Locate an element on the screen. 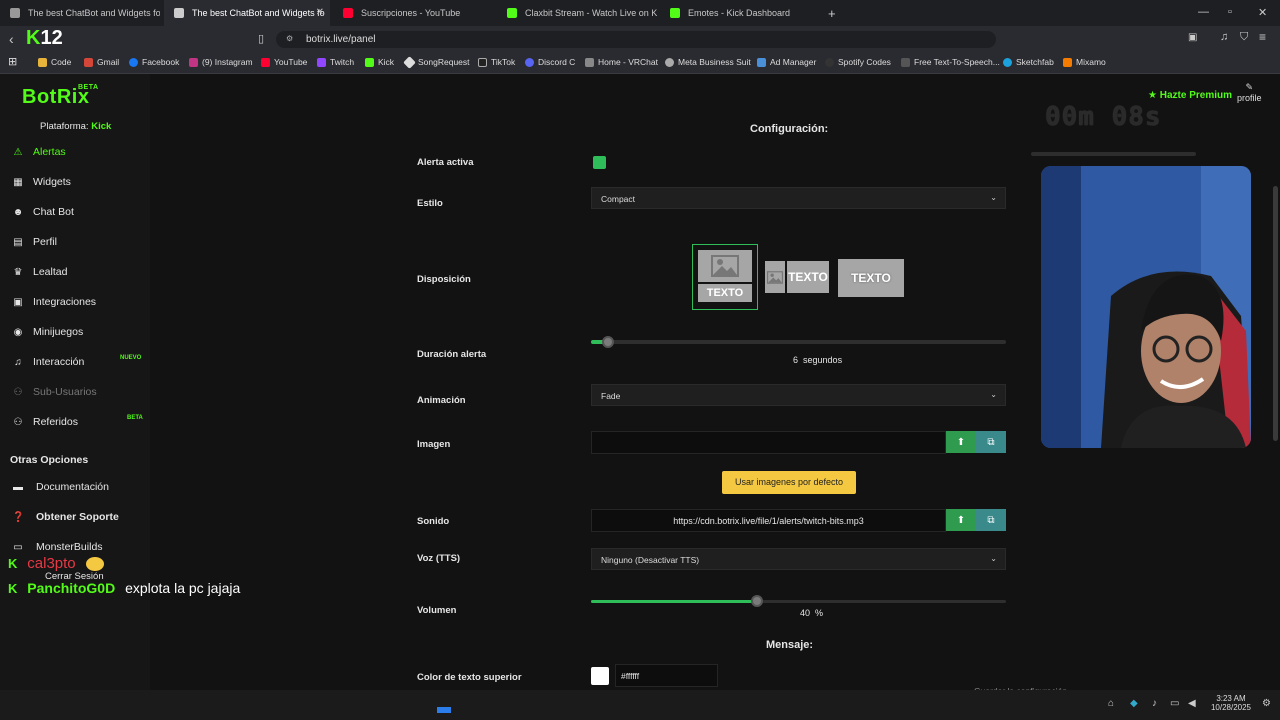 Image resolution: width=1280 pixels, height=720 pixels. imagen-gallery-button: ⧉ is located at coordinates (991, 442).